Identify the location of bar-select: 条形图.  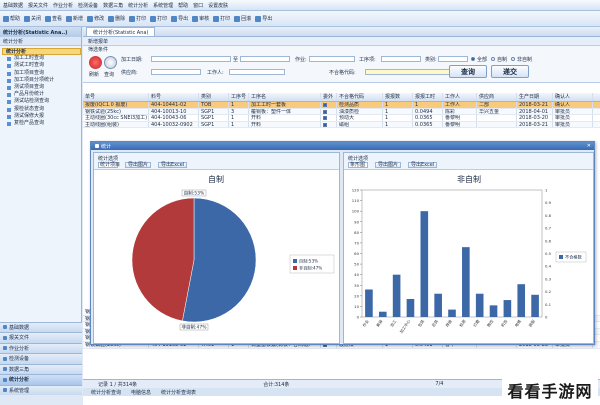
(358, 165).